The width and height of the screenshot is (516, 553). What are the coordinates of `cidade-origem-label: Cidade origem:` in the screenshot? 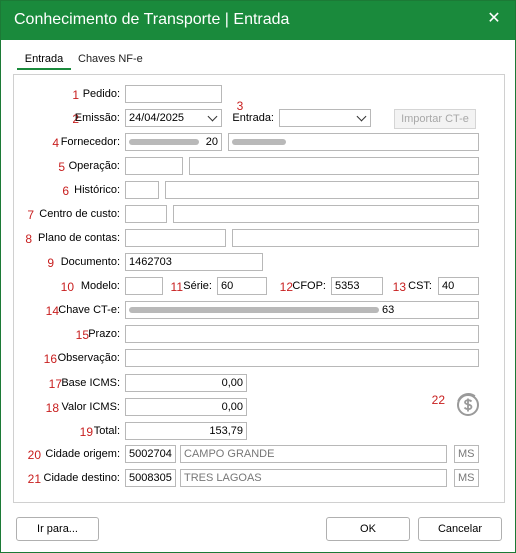 It's located at (82, 454).